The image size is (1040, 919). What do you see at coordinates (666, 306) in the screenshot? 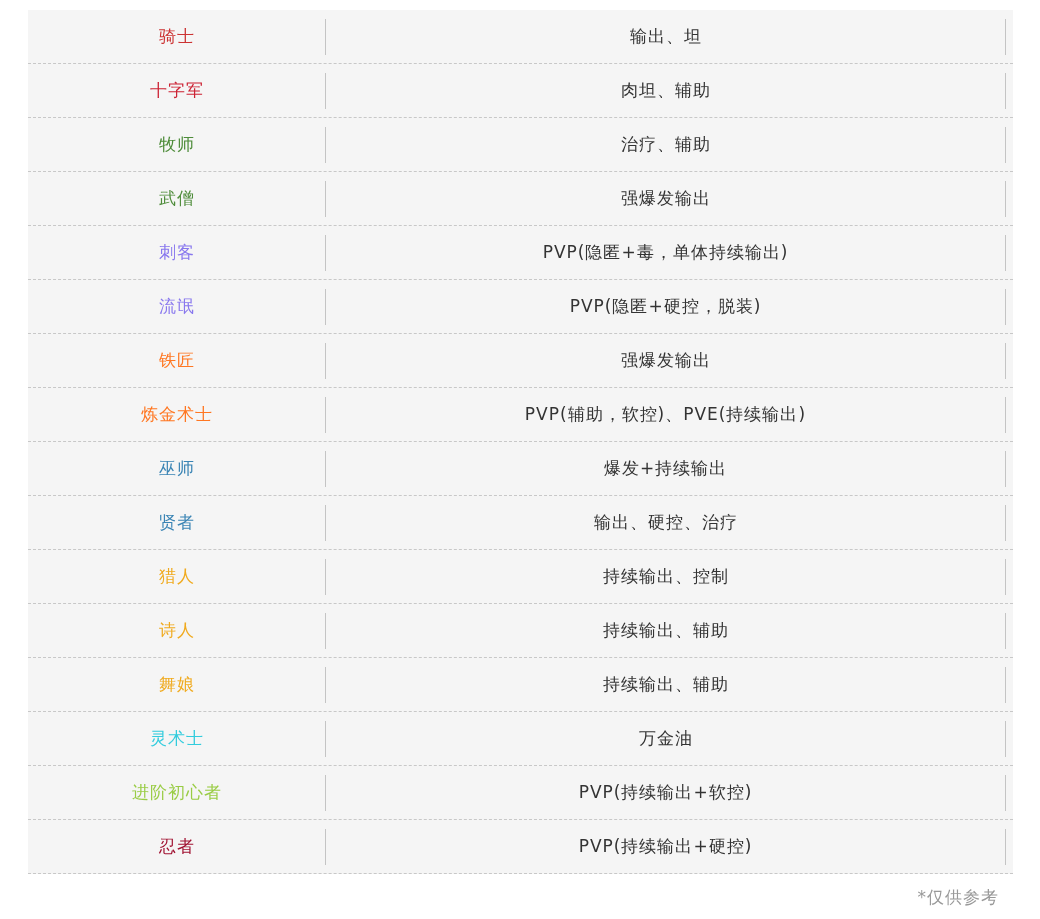
I see `role-cell: PVP(隐匿+硬控，脱装)` at bounding box center [666, 306].